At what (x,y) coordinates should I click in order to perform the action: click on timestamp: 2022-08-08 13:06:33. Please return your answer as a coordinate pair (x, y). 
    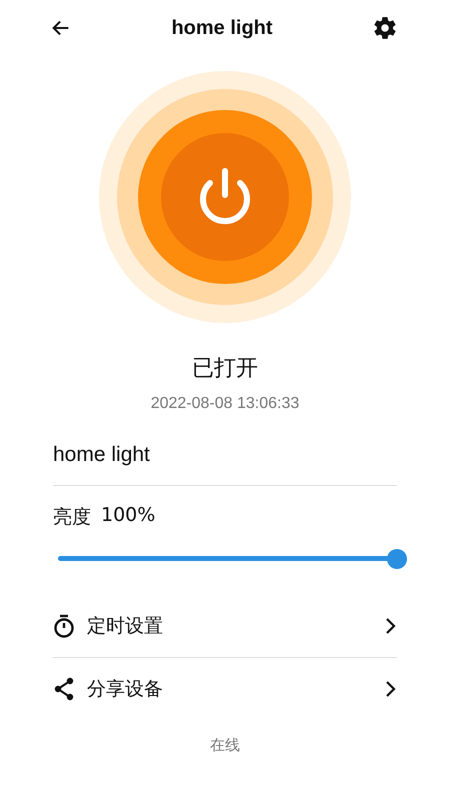
    Looking at the image, I should click on (225, 404).